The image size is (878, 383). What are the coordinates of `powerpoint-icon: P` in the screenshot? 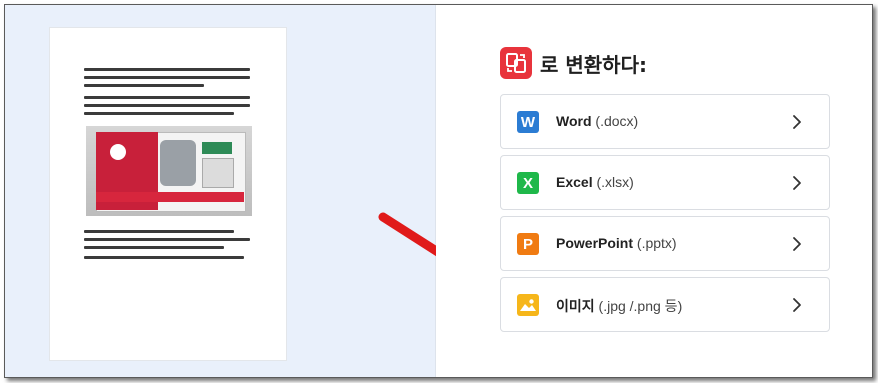 It's located at (528, 244).